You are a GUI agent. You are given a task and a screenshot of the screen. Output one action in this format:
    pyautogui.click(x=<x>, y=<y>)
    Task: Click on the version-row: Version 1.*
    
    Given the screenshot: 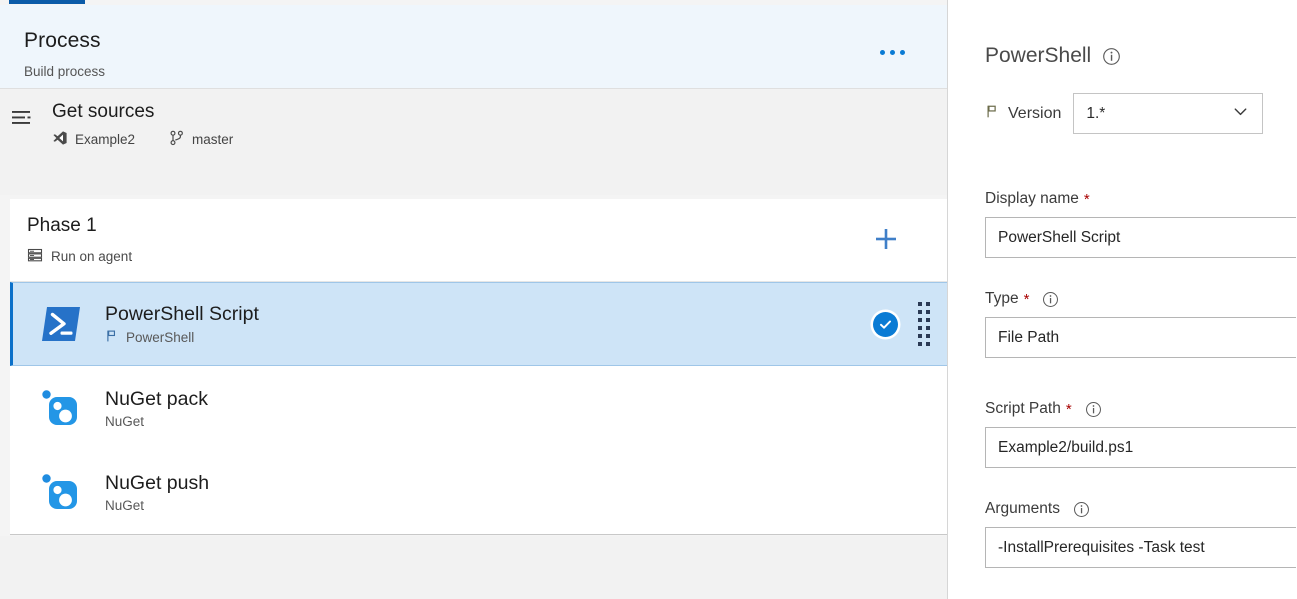 What is the action you would take?
    pyautogui.click(x=1124, y=113)
    